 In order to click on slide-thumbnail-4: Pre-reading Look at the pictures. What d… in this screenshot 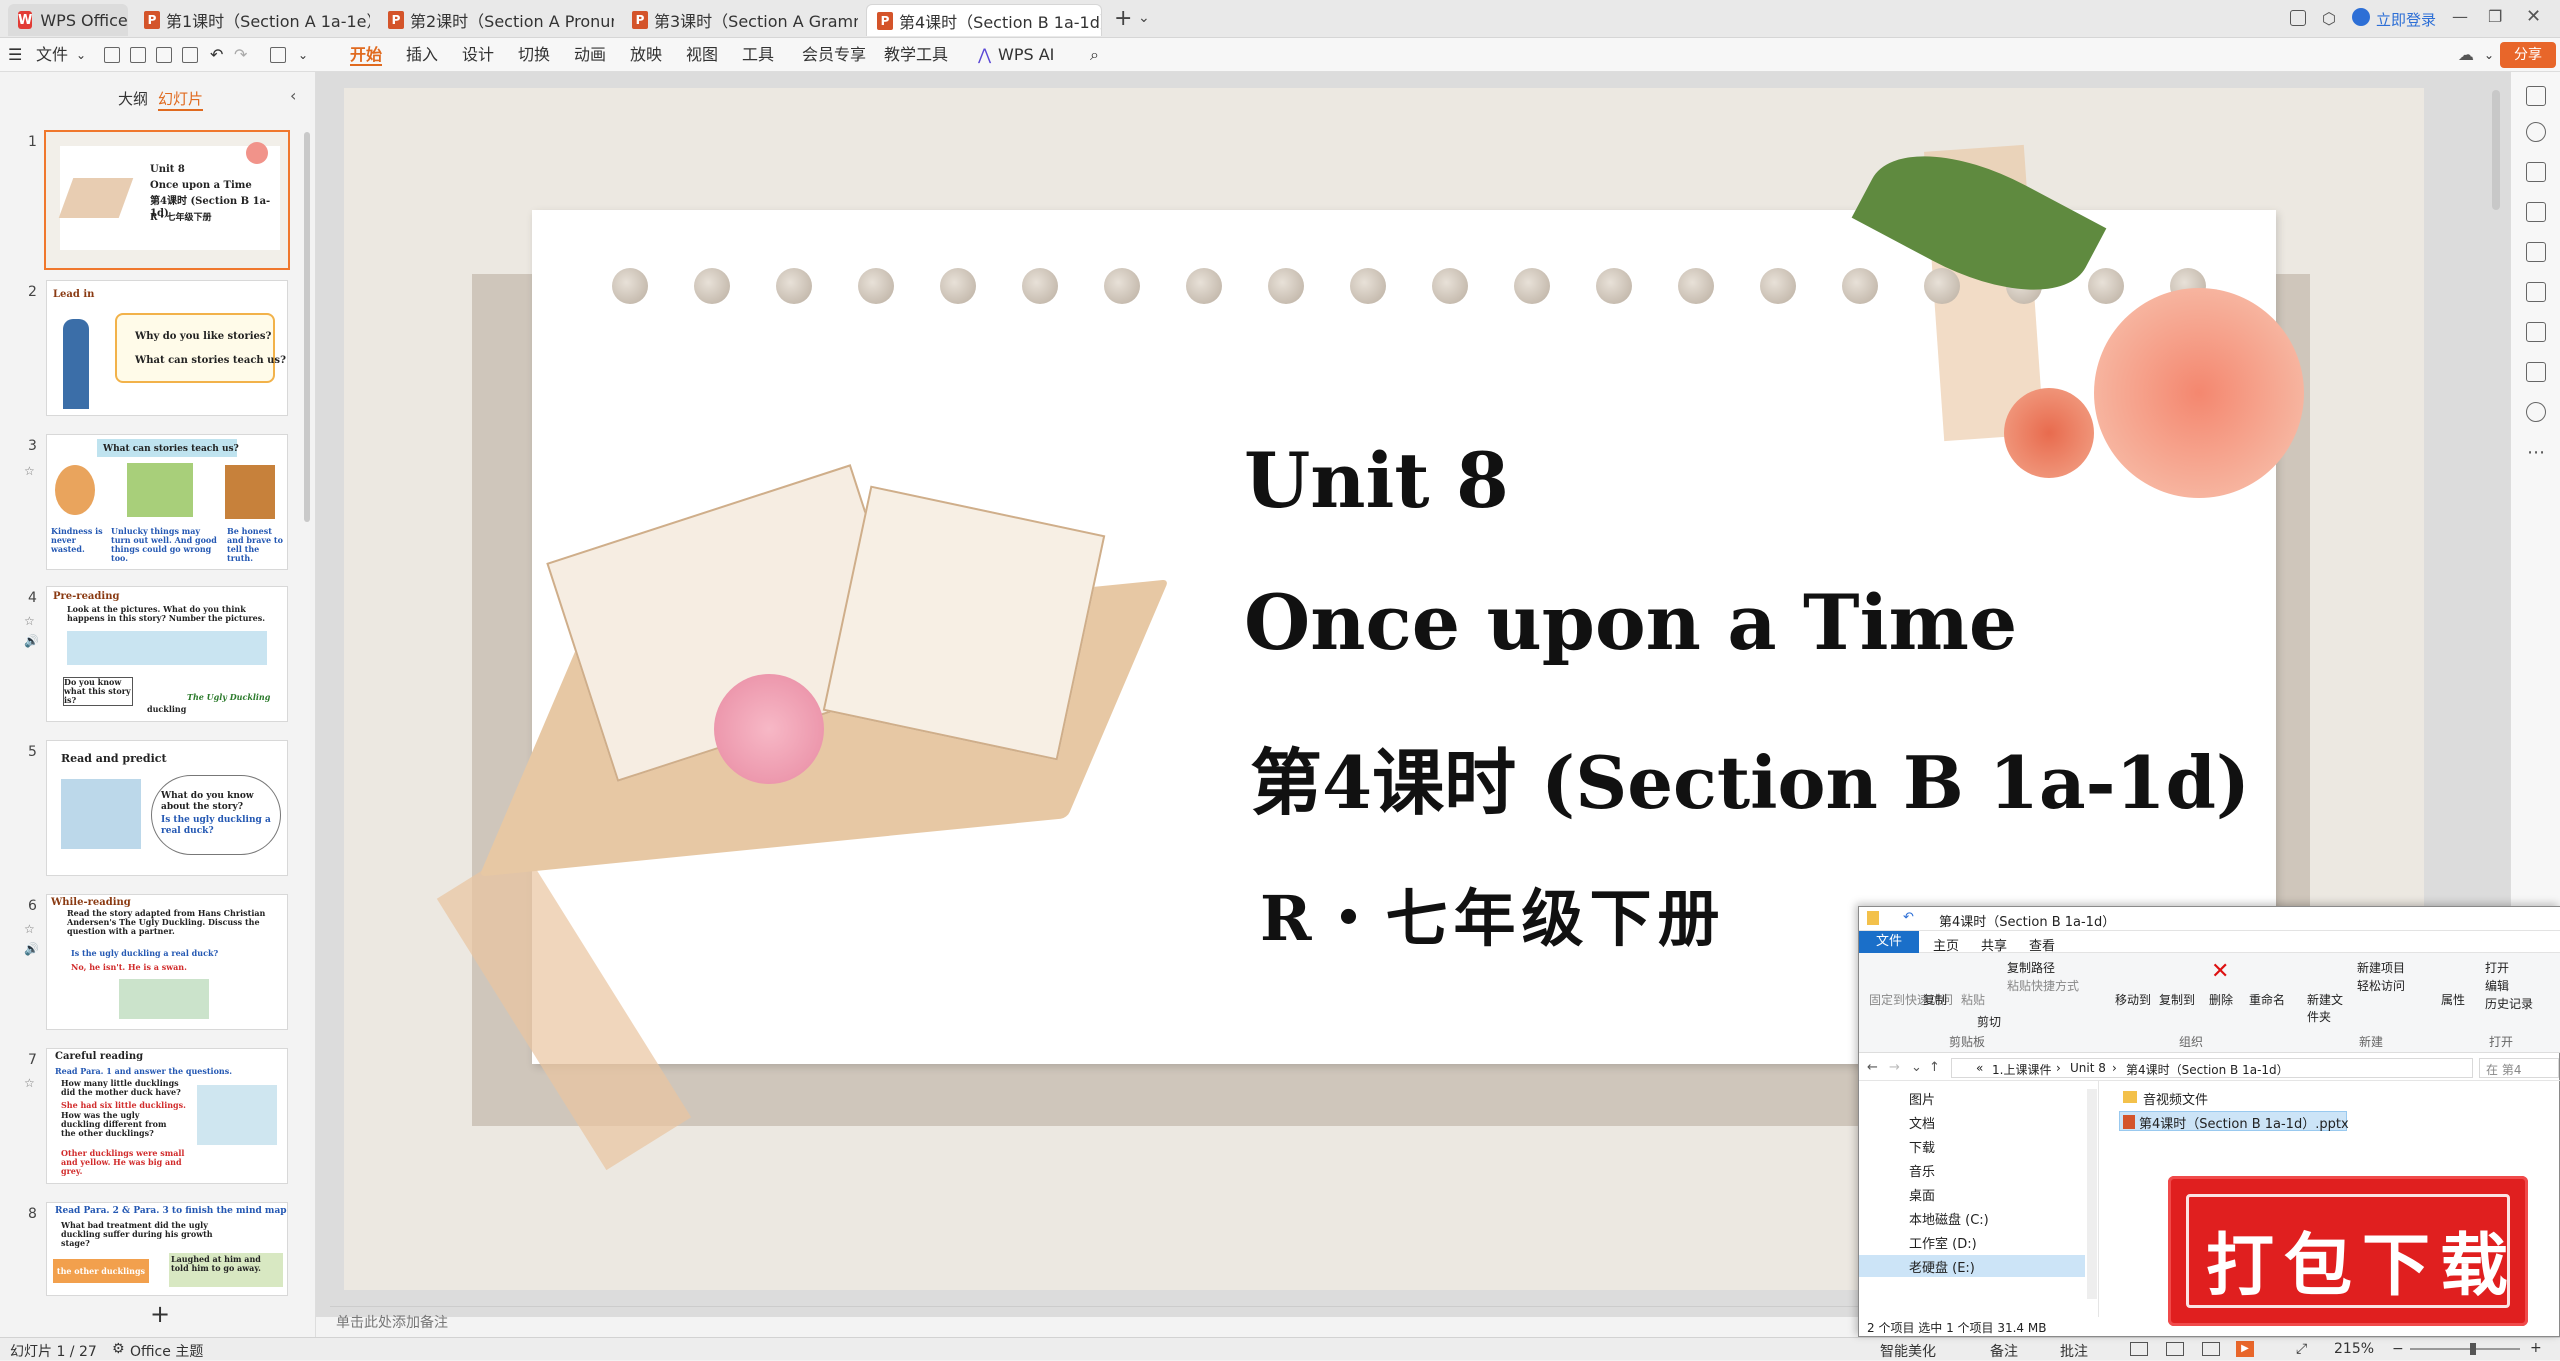, I will do `click(167, 654)`.